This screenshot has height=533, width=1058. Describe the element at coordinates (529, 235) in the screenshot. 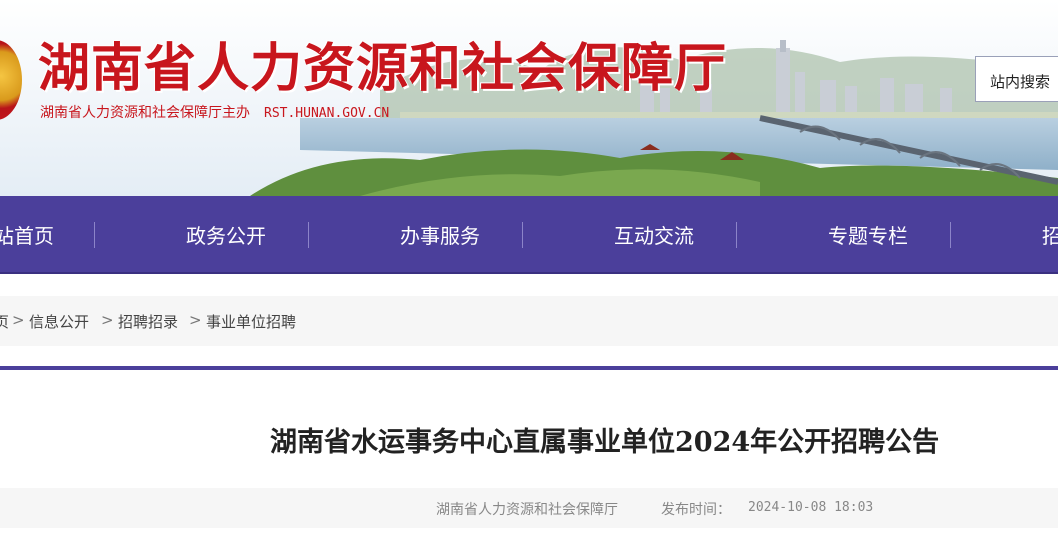

I see `main-nav: 站首页 政务公开 办事服务 互动交流 专题专栏 招` at that location.